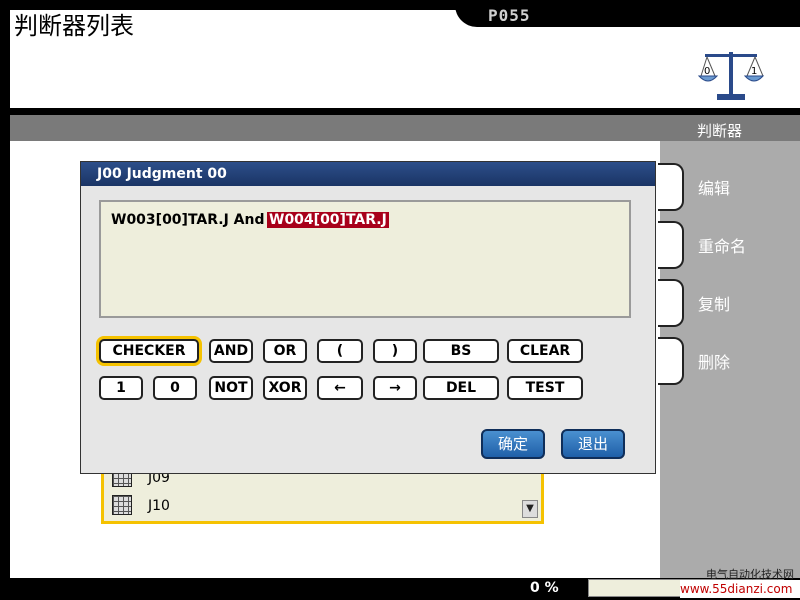 This screenshot has width=800, height=600. Describe the element at coordinates (231, 351) in the screenshot. I see `and-key: AND` at that location.